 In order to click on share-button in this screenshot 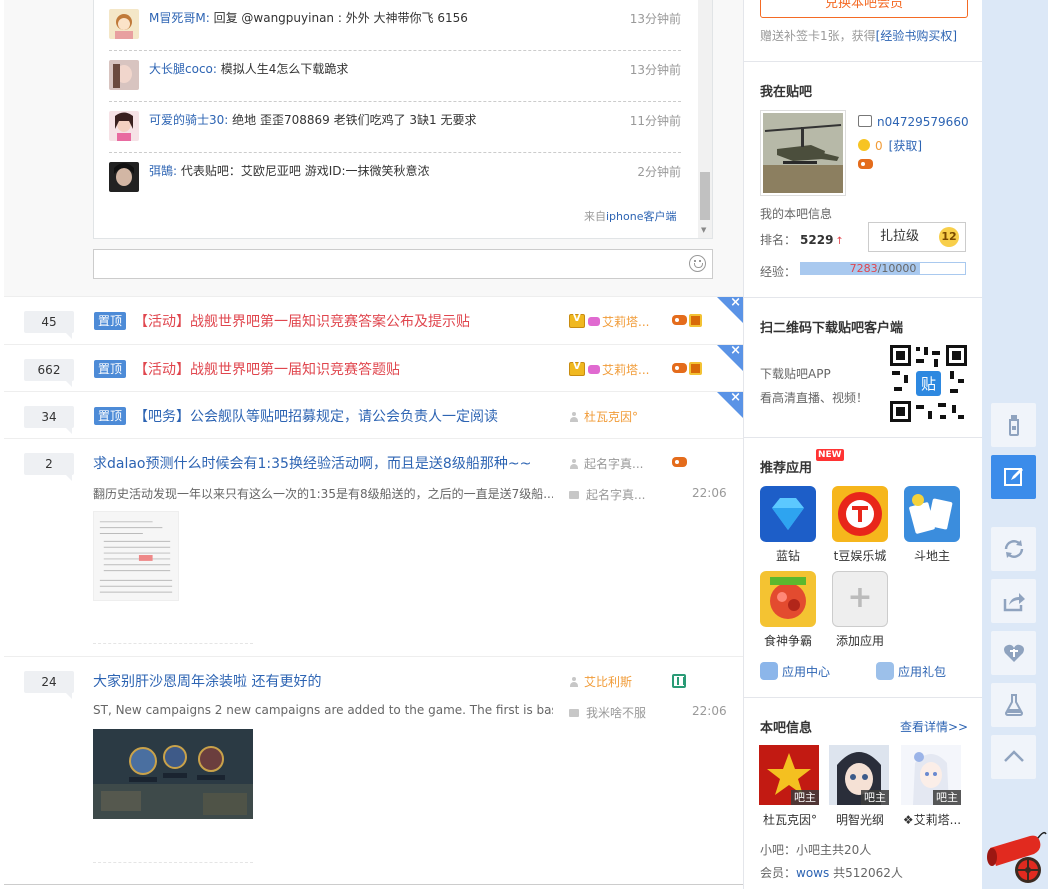, I will do `click(1013, 601)`.